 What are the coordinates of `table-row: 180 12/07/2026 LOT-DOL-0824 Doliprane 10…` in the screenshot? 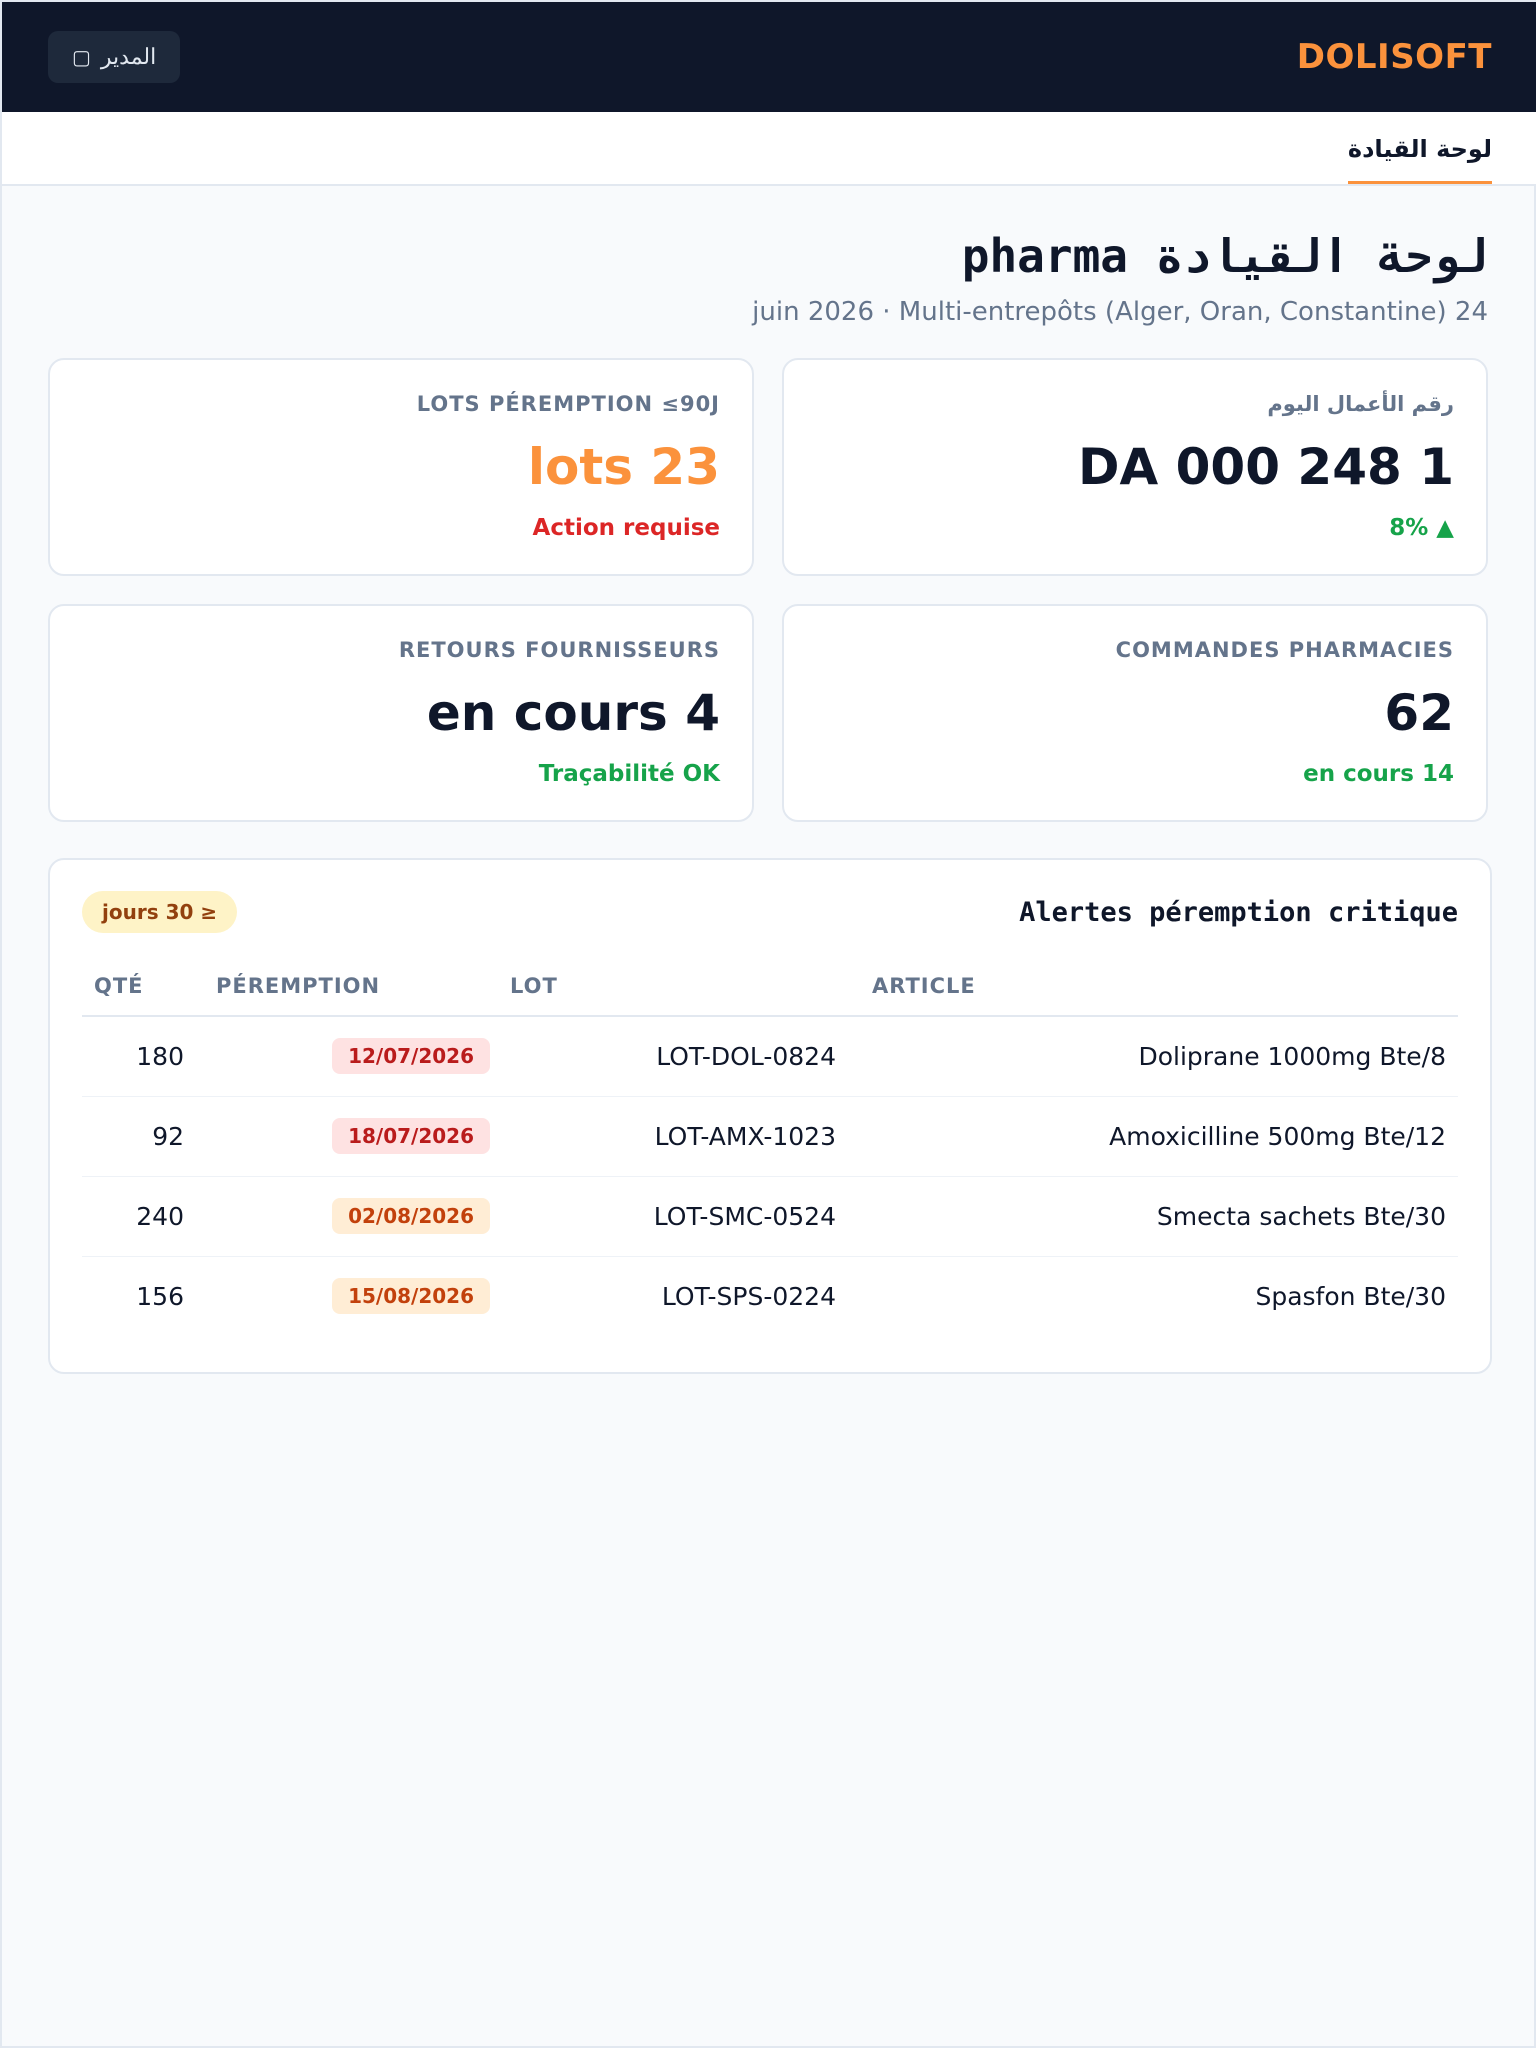 It's located at (770, 1056).